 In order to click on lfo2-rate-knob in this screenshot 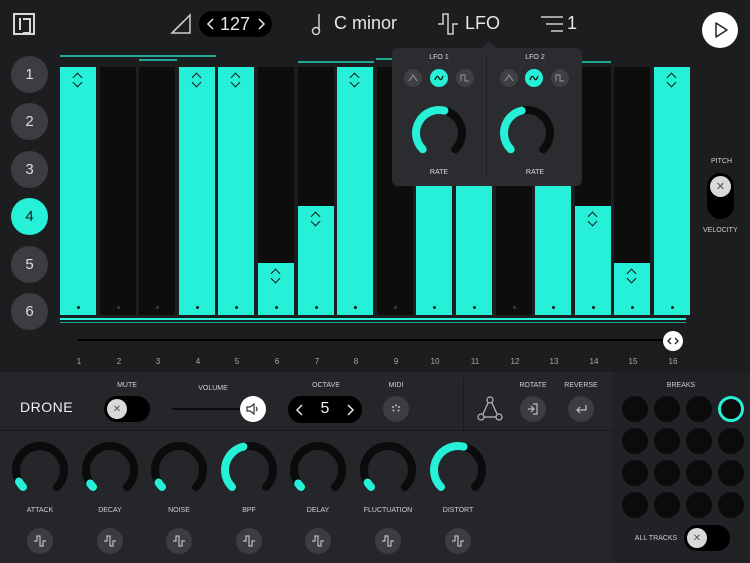, I will do `click(535, 133)`.